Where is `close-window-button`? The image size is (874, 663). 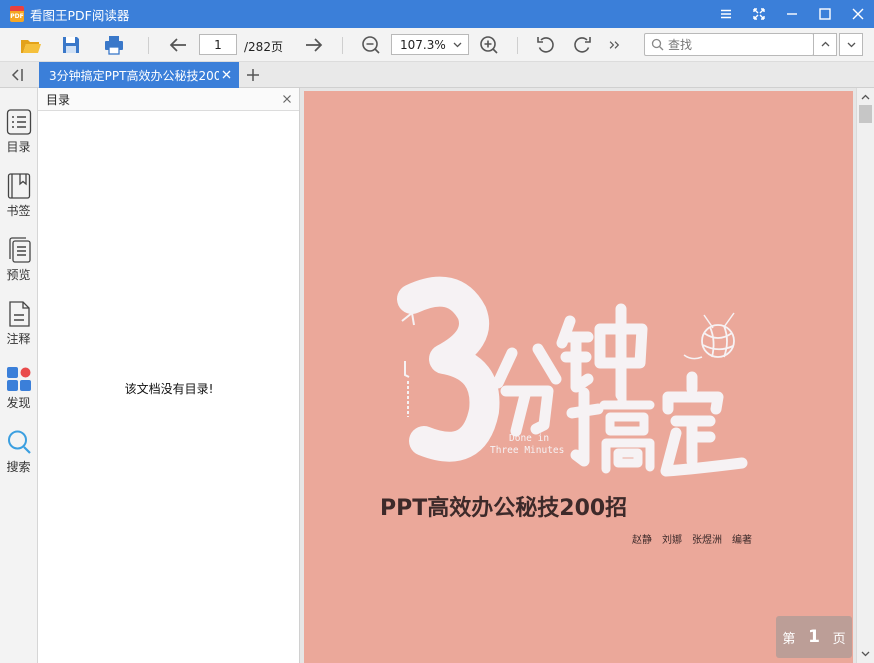 close-window-button is located at coordinates (857, 14).